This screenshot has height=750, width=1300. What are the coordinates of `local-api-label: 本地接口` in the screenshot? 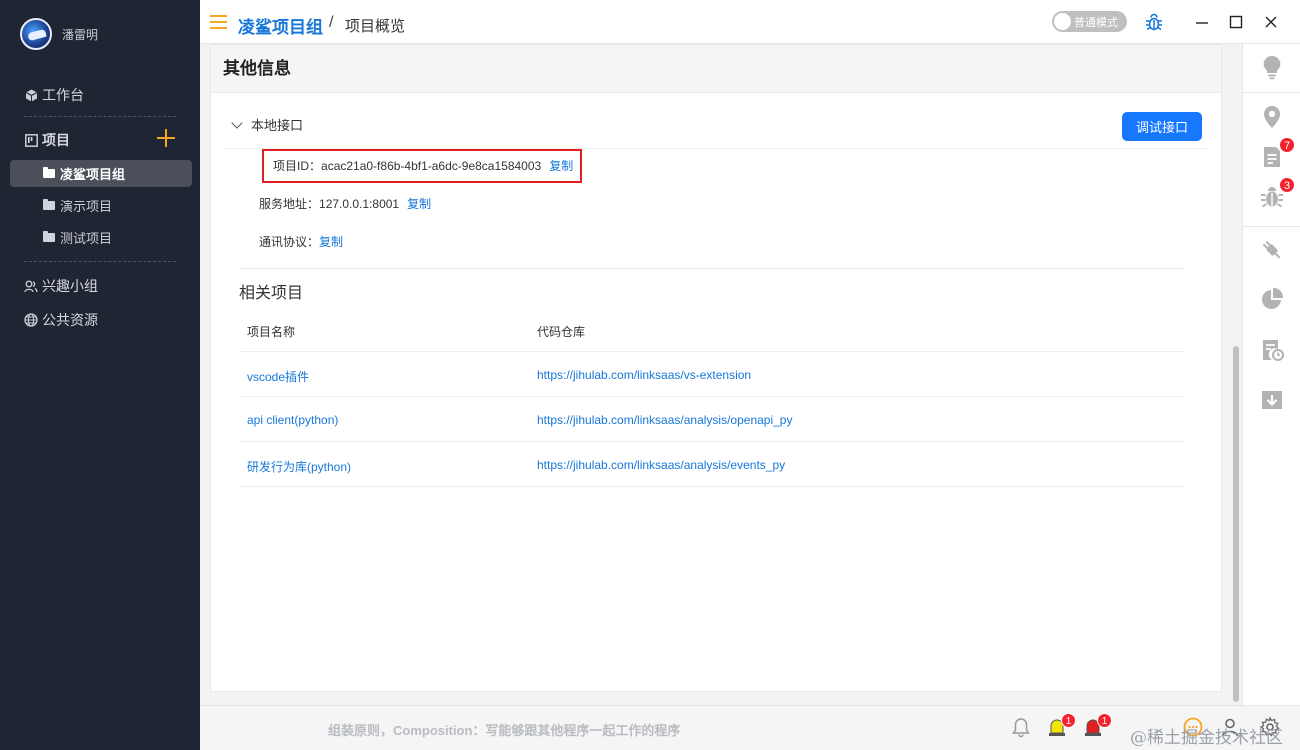 It's located at (277, 125).